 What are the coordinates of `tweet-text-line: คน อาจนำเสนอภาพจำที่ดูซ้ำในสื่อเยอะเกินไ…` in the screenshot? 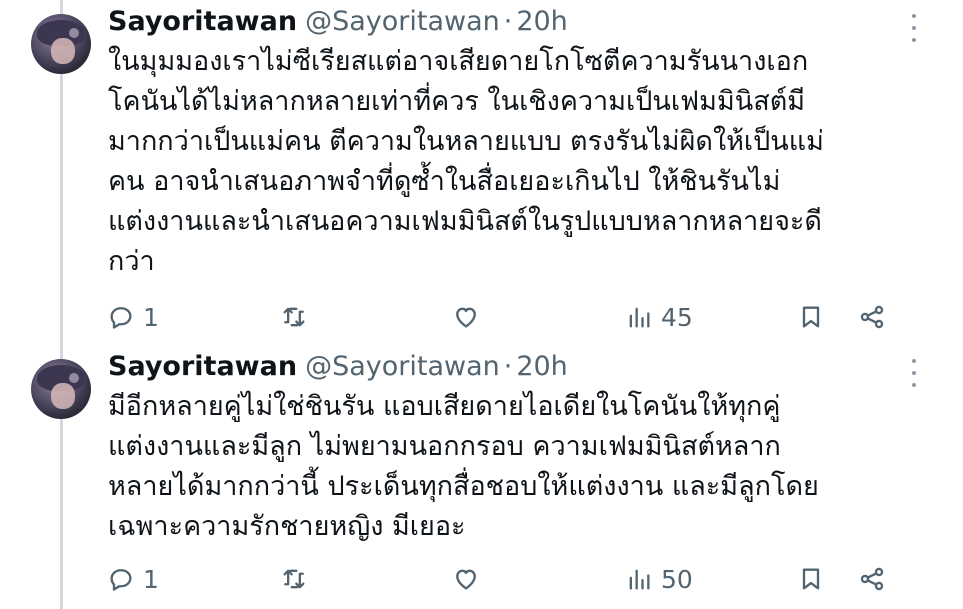 It's located at (444, 181).